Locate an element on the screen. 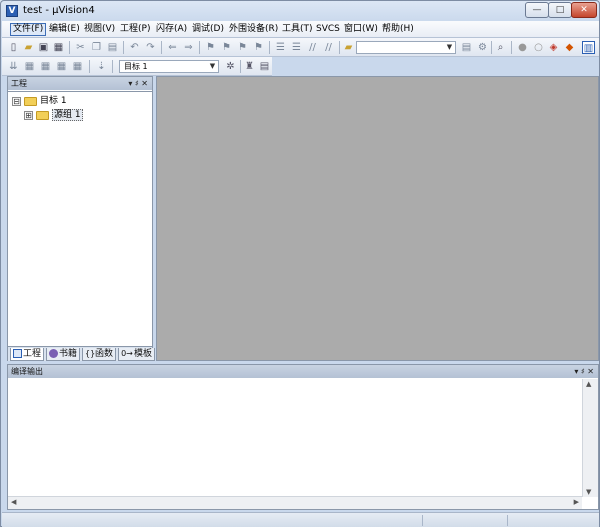 Image resolution: width=600 pixels, height=527 pixels. open-file-icon: ▰ is located at coordinates (28, 47).